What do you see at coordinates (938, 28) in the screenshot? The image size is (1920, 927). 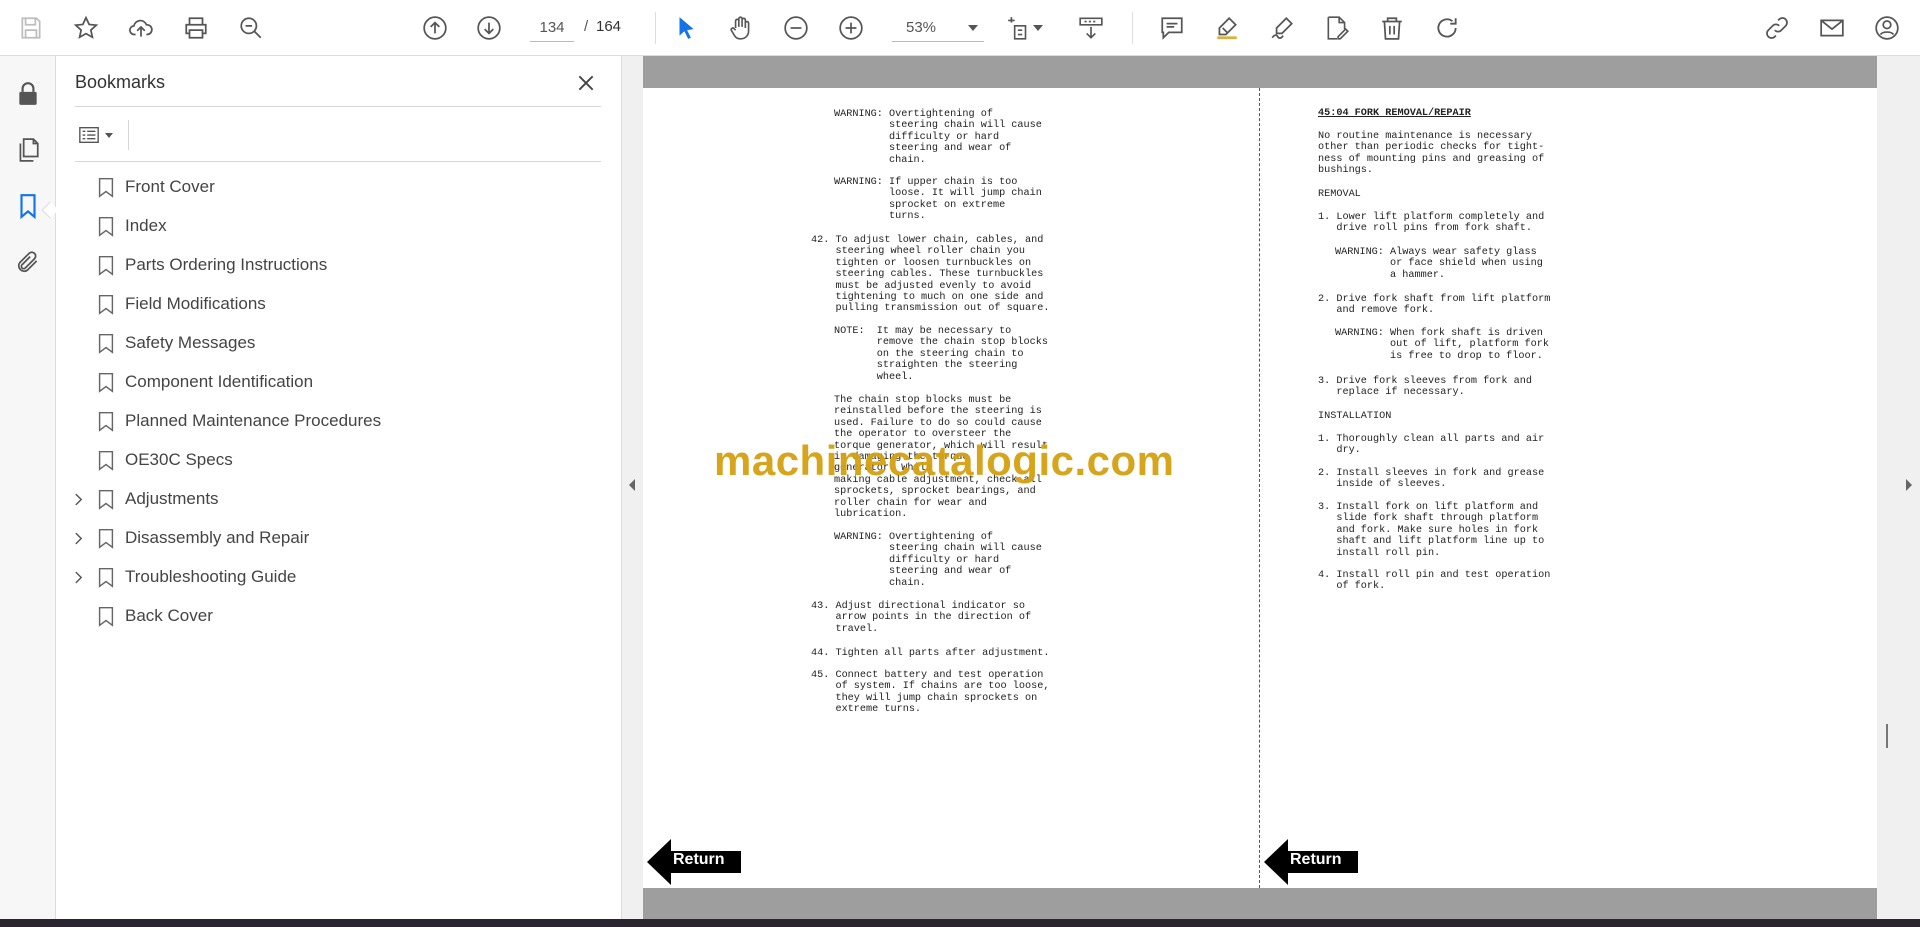 I see `zoom-level-dropdown: 53%` at bounding box center [938, 28].